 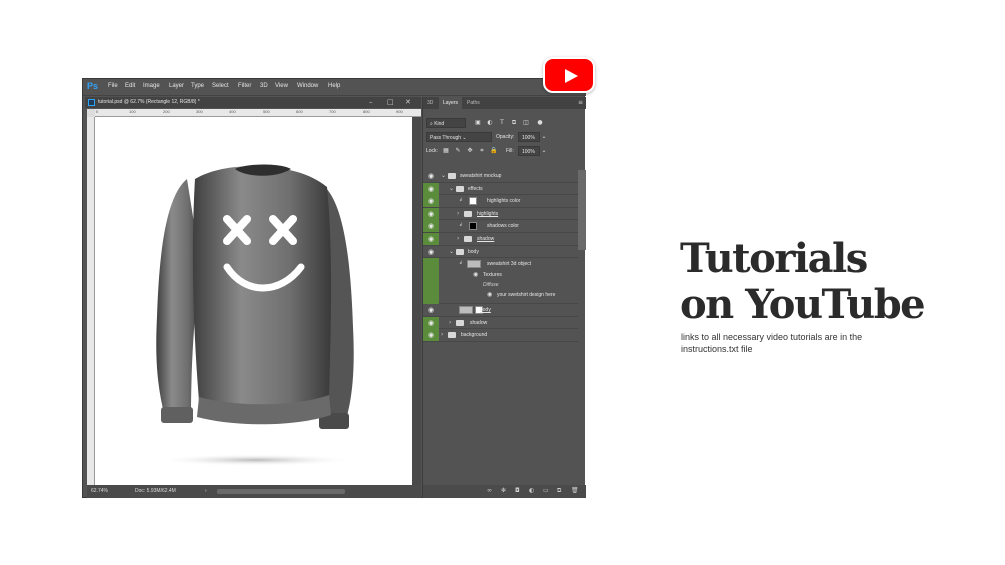 What do you see at coordinates (151, 86) in the screenshot?
I see `menu-image: Image` at bounding box center [151, 86].